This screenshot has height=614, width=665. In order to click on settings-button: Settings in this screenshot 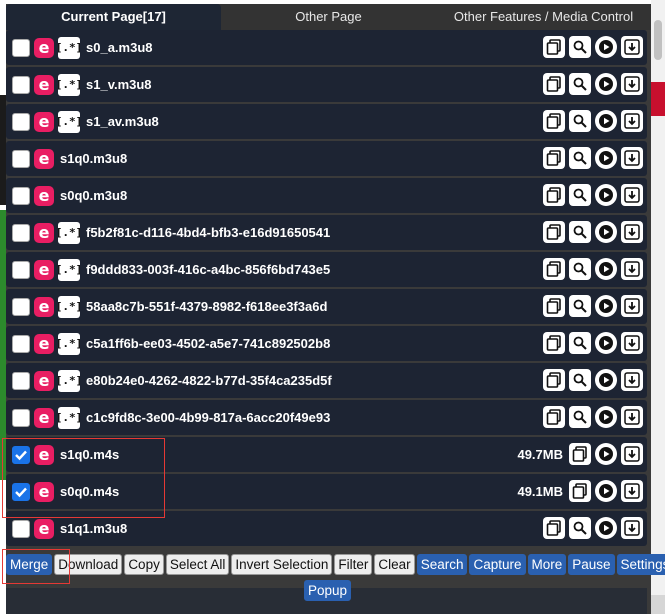, I will do `click(640, 564)`.